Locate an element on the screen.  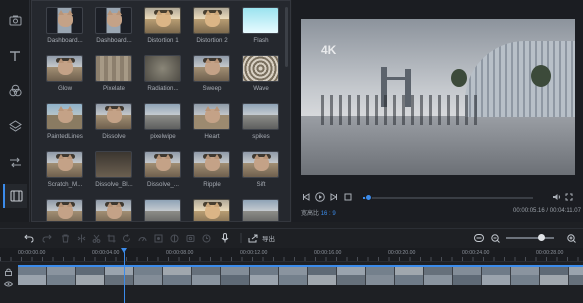
ruler-label: 00:00:20.00 is located at coordinates (402, 253).